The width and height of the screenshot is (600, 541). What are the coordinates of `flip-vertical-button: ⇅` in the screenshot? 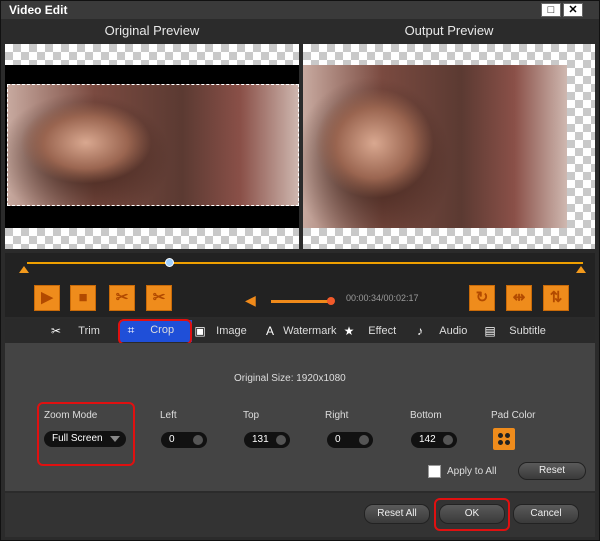 It's located at (556, 298).